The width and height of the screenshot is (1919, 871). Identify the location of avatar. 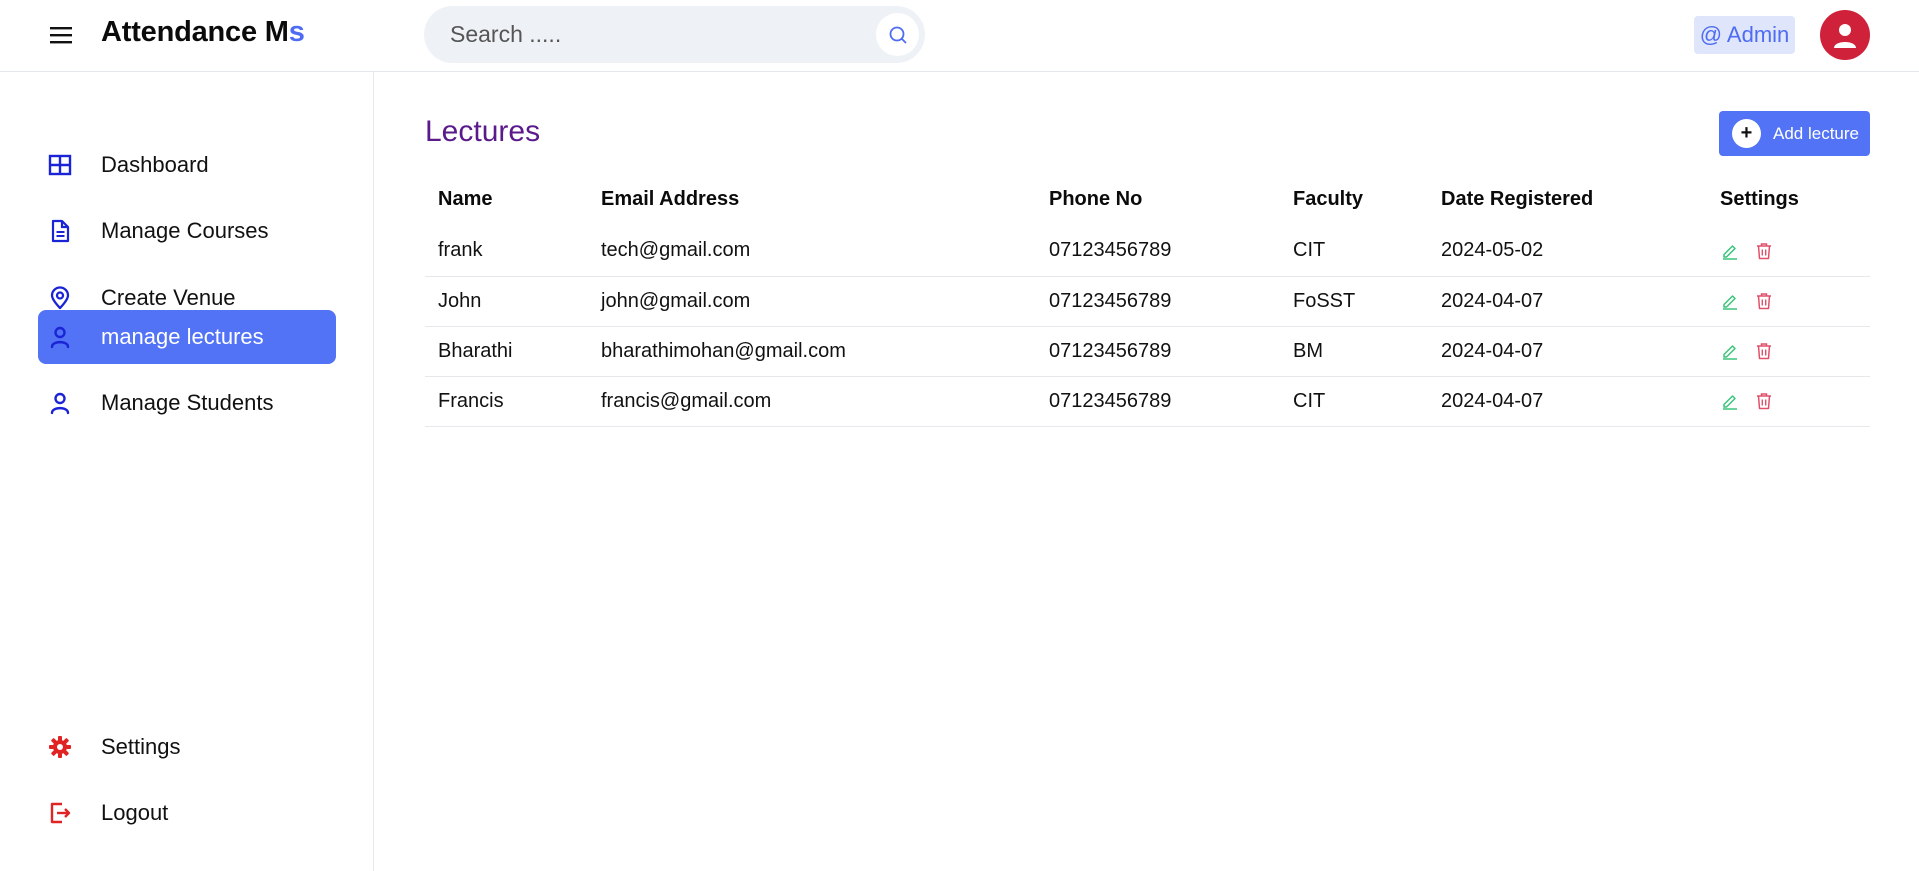
(1845, 35).